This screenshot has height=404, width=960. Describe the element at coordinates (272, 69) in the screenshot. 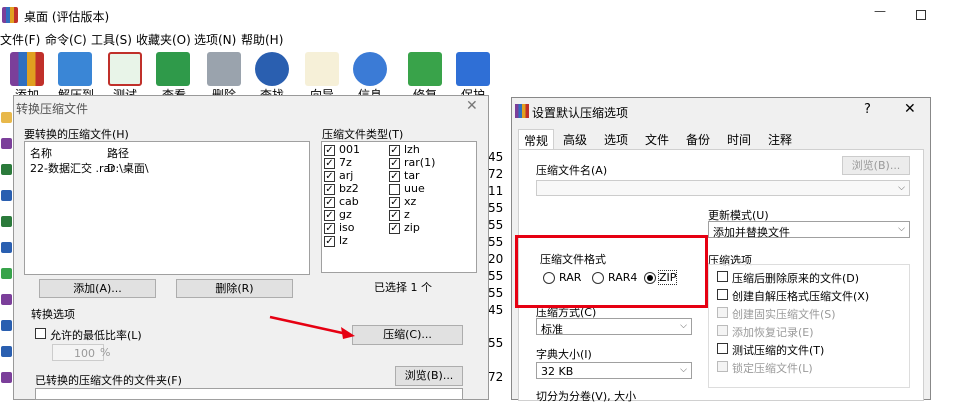

I see `find-magnifier-icon` at that location.